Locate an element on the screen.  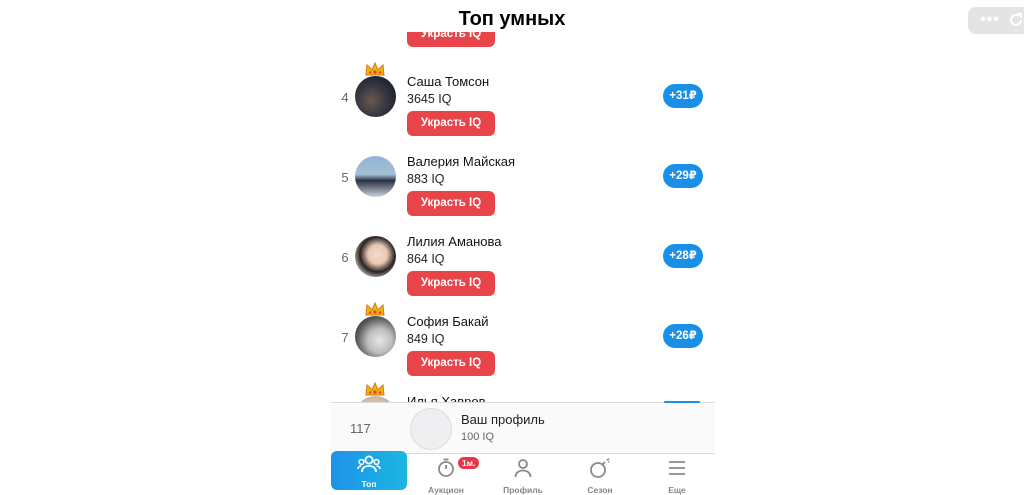
my-profile-name: Ваш профиль is located at coordinates (503, 419).